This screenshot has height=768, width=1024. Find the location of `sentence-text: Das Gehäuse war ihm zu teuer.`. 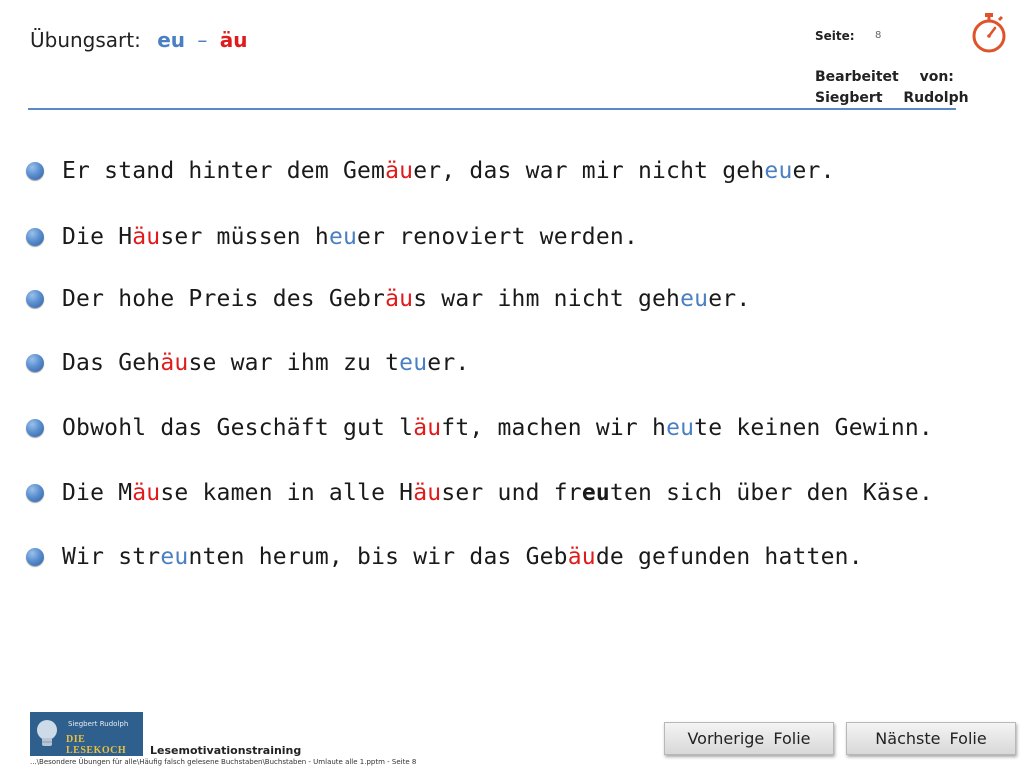

sentence-text: Das Gehäuse war ihm zu teuer. is located at coordinates (265, 363).